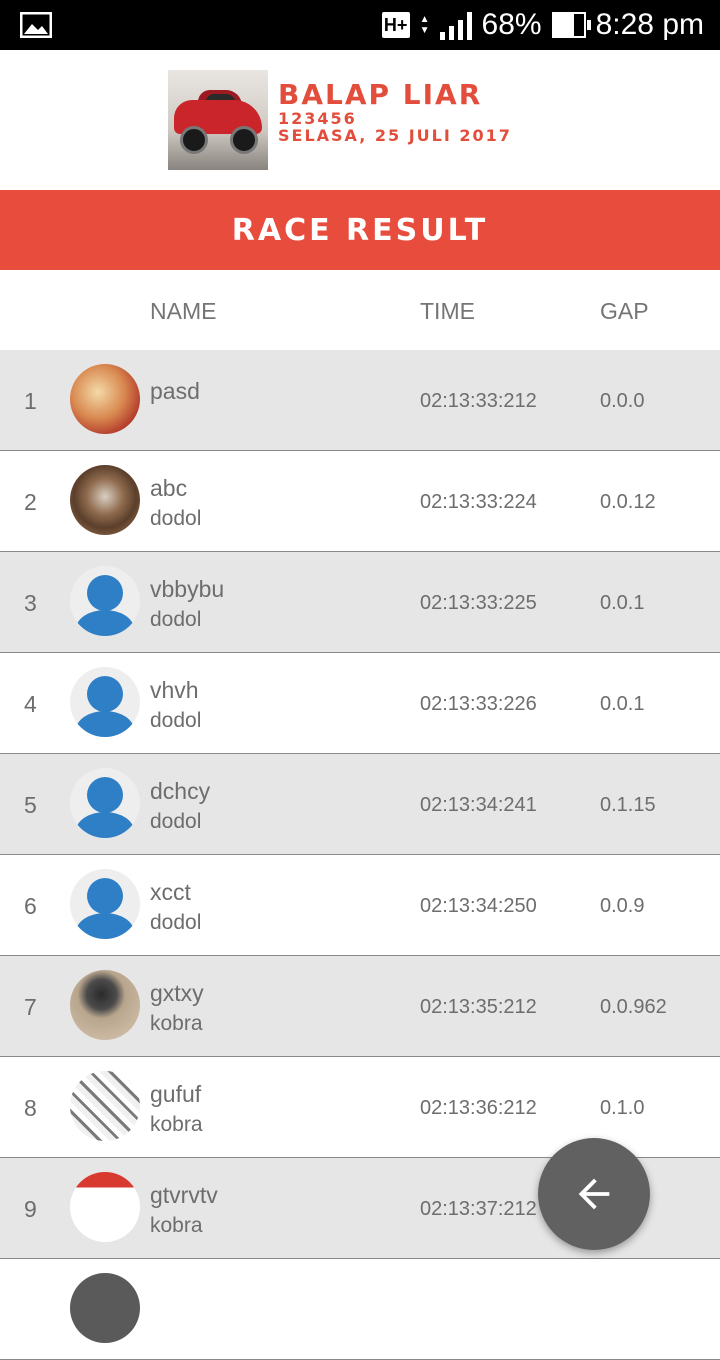 The height and width of the screenshot is (1360, 720). Describe the element at coordinates (478, 1007) in the screenshot. I see `race-time: 02:13:35:212` at that location.